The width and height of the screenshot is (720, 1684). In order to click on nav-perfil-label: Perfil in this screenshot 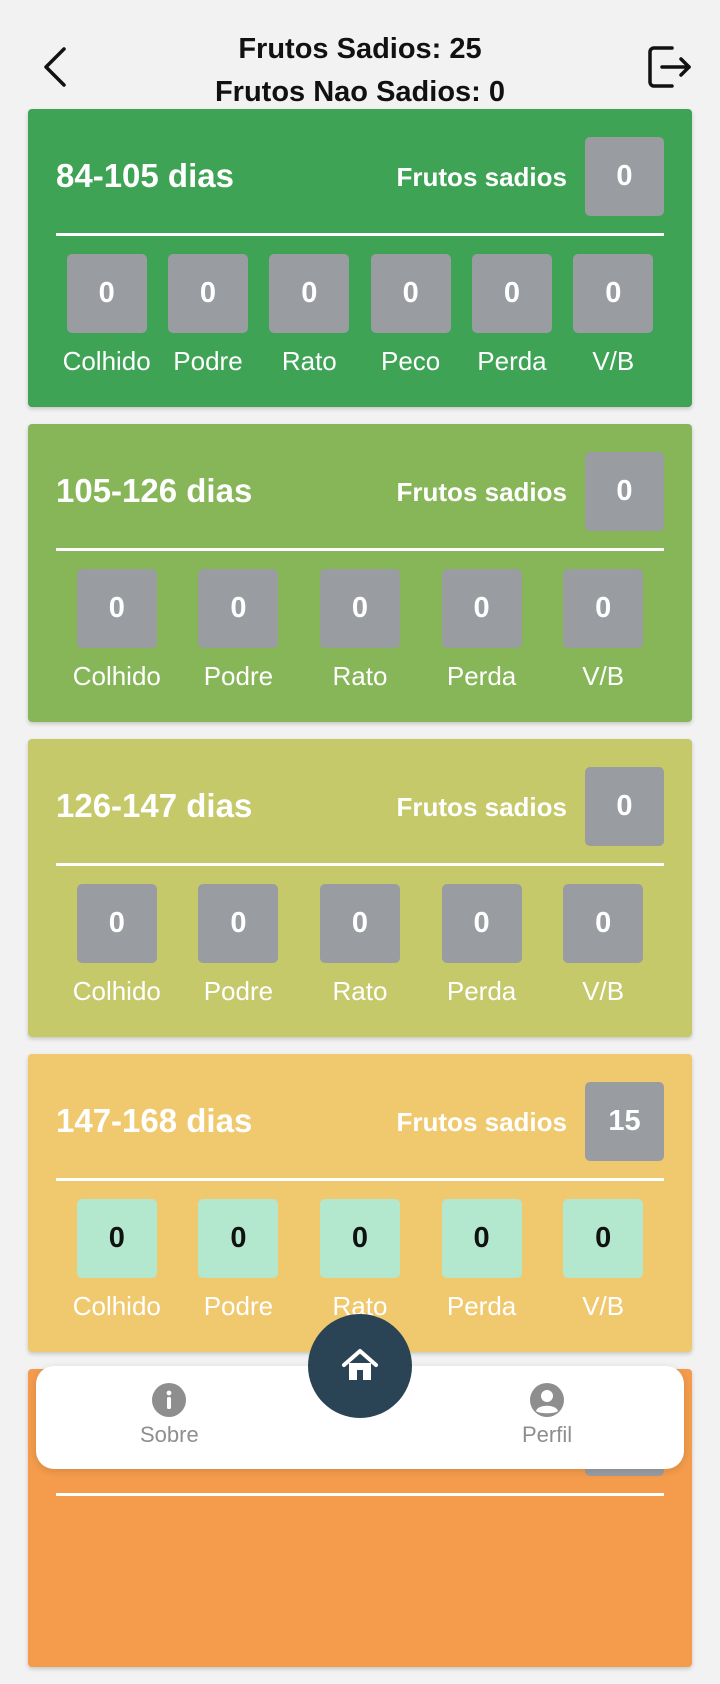, I will do `click(547, 1434)`.